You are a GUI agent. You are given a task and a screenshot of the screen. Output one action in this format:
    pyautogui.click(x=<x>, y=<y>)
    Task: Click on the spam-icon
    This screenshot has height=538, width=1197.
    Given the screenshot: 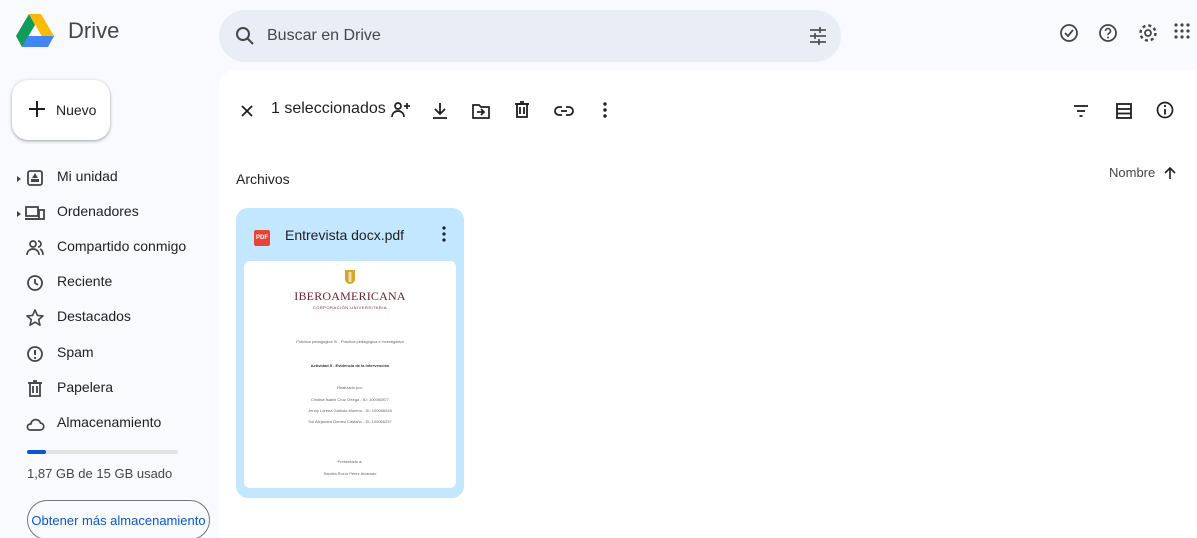 What is the action you would take?
    pyautogui.click(x=35, y=354)
    